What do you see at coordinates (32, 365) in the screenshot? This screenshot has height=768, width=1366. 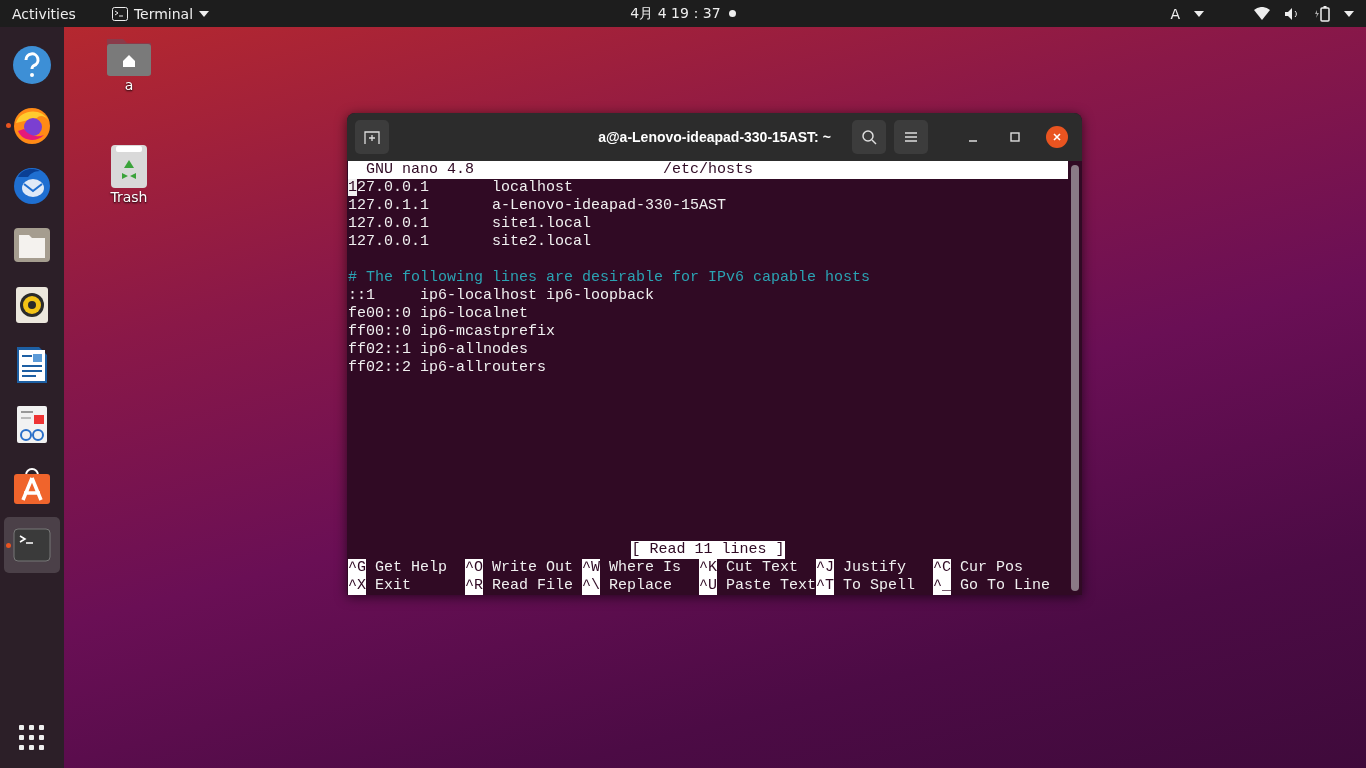 I see `document-icon` at bounding box center [32, 365].